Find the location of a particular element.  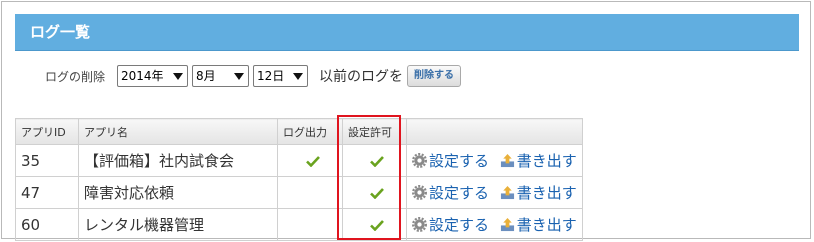

day-select: 12日 is located at coordinates (281, 76).